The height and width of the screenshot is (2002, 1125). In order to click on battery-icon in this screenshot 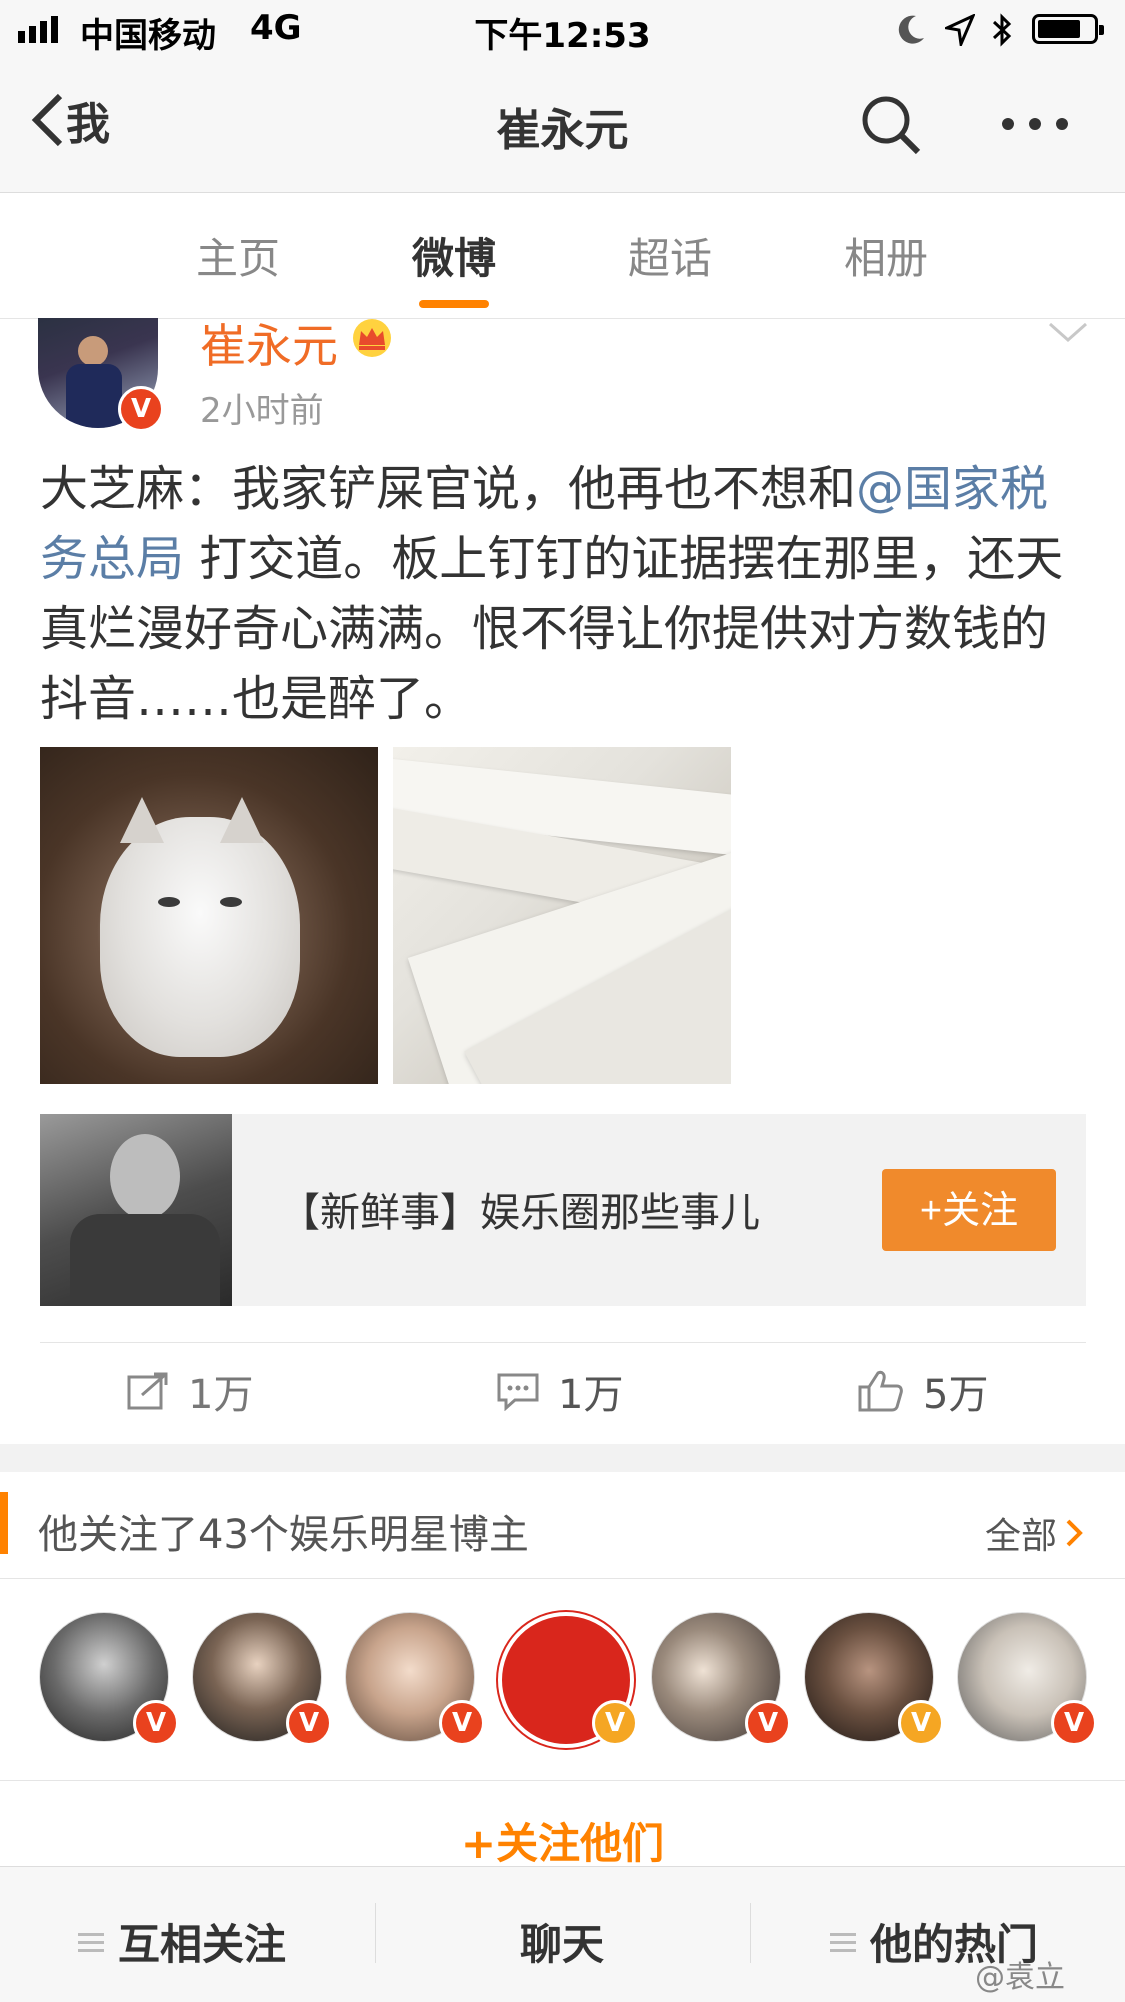, I will do `click(1068, 29)`.